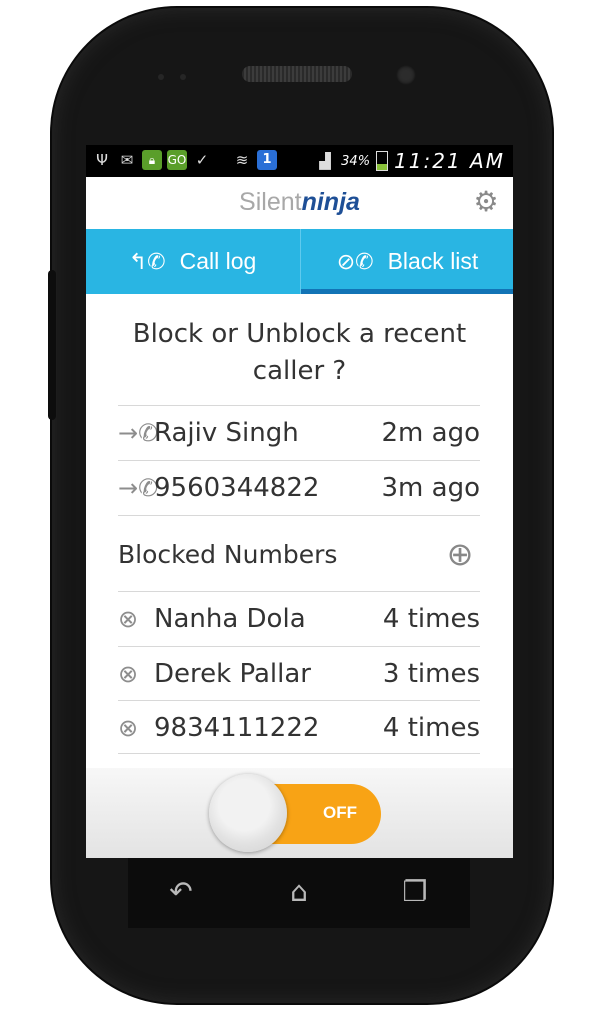  What do you see at coordinates (248, 813) in the screenshot?
I see `toggle-knob` at bounding box center [248, 813].